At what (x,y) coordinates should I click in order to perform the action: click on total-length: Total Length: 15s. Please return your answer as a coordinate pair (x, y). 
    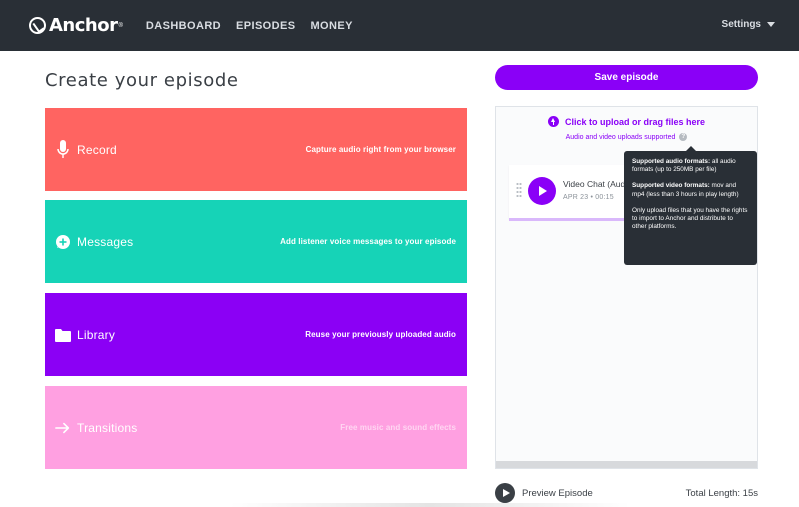
    Looking at the image, I should click on (721, 493).